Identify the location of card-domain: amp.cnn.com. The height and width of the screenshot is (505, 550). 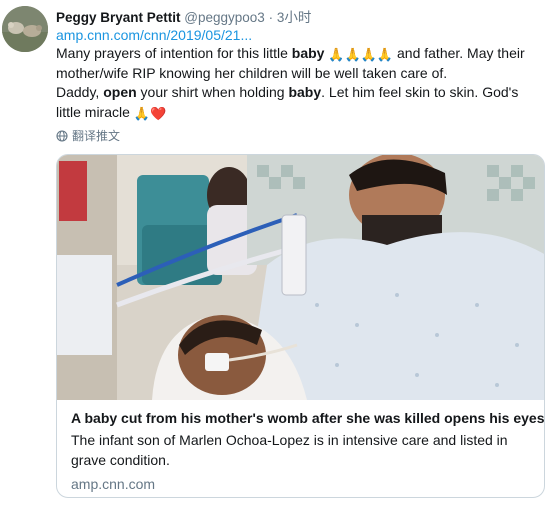
(301, 484).